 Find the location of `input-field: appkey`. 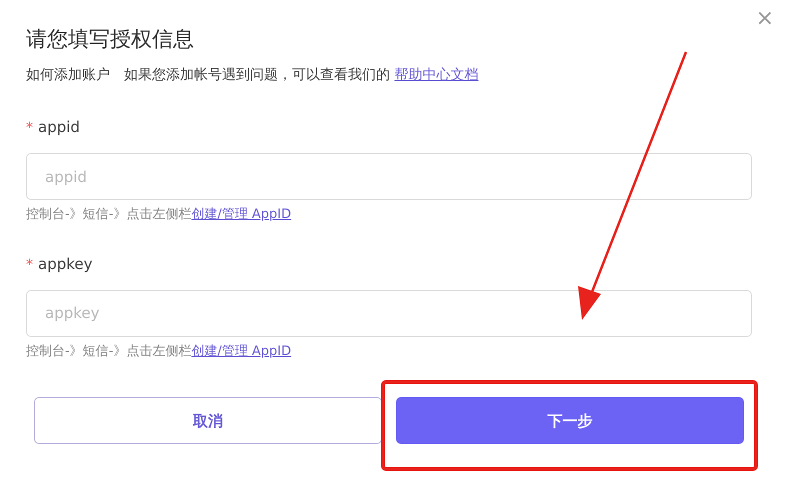

input-field: appkey is located at coordinates (389, 313).